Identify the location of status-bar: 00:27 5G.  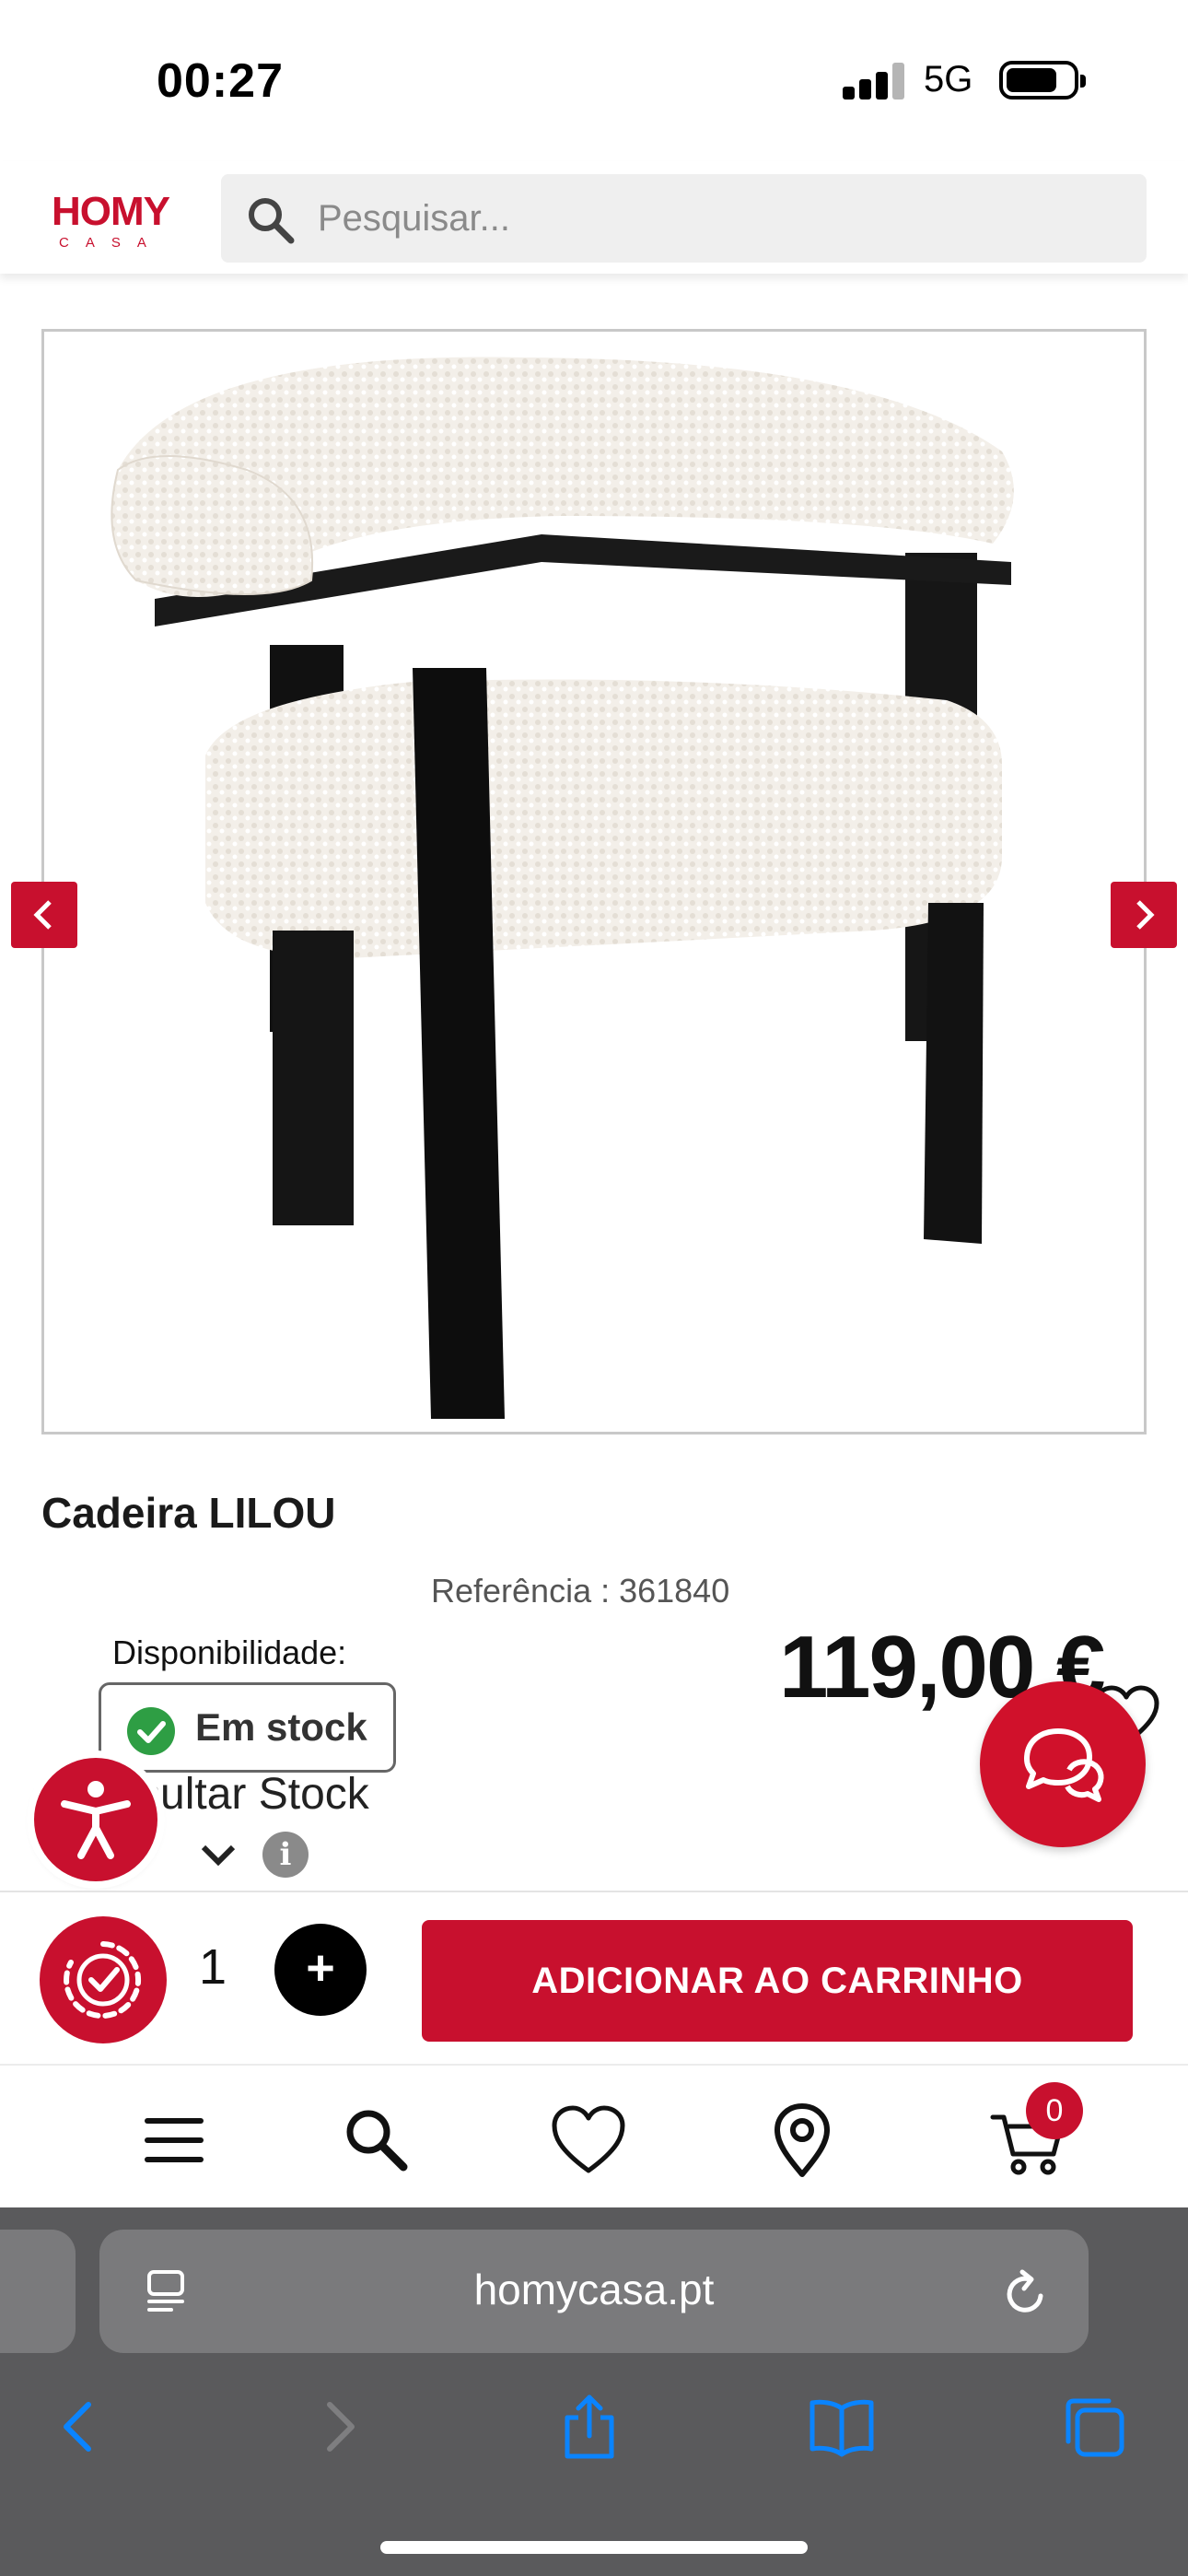
(594, 80).